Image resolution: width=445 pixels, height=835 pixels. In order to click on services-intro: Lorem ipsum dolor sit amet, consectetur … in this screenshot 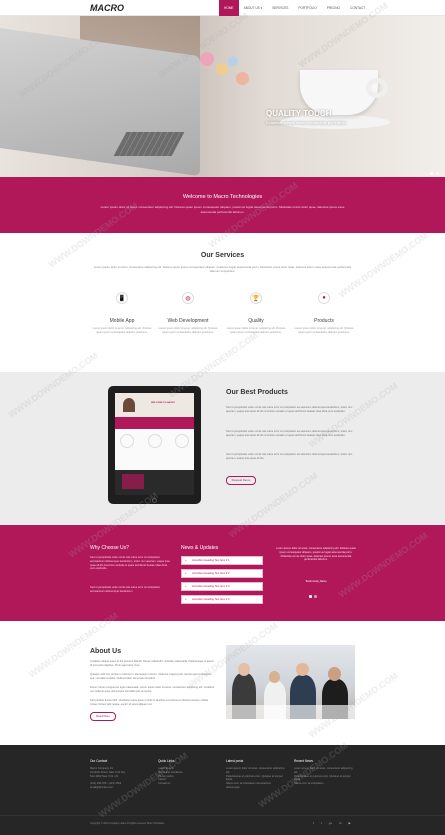, I will do `click(222, 269)`.